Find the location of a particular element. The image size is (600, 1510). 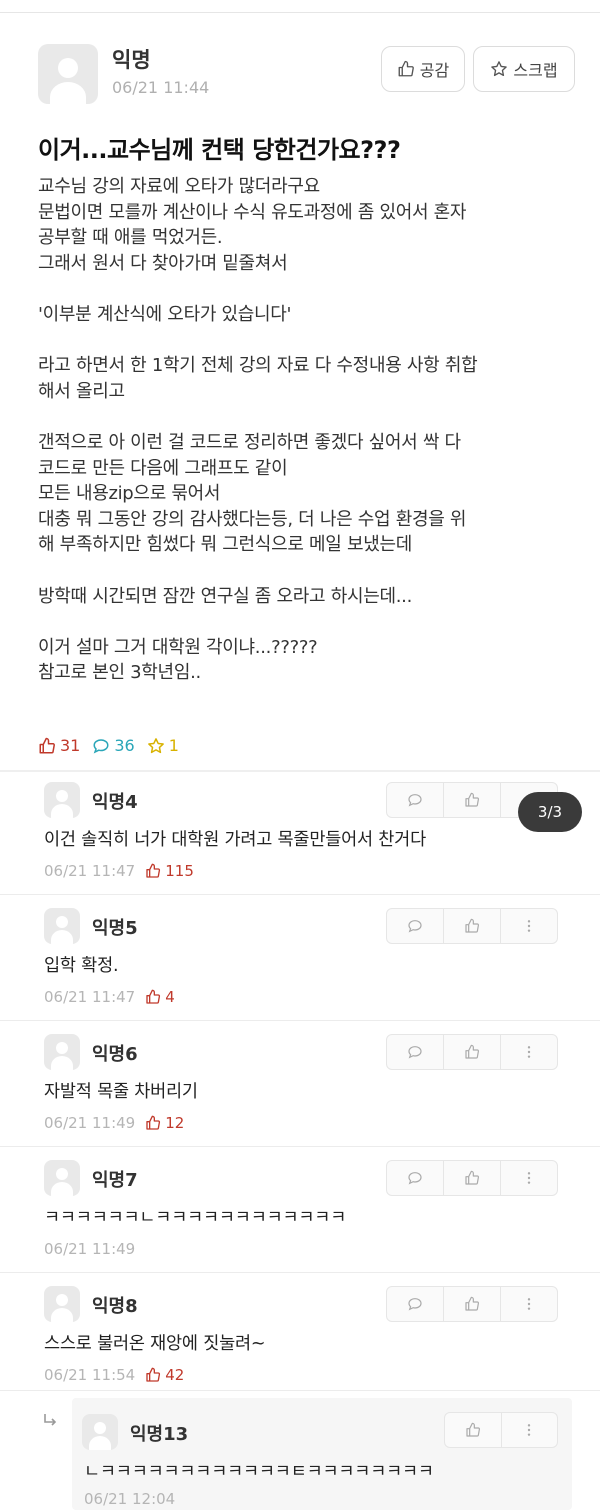

page-indicator: 3/3 is located at coordinates (550, 812).